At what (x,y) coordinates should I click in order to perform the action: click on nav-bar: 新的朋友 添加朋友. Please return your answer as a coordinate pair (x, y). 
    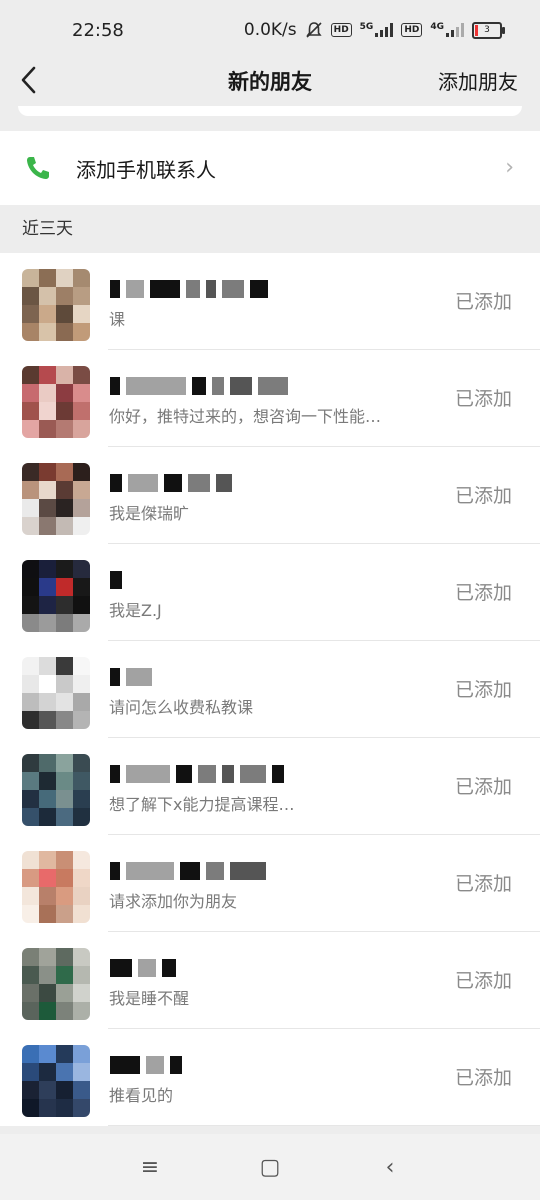
    Looking at the image, I should click on (270, 82).